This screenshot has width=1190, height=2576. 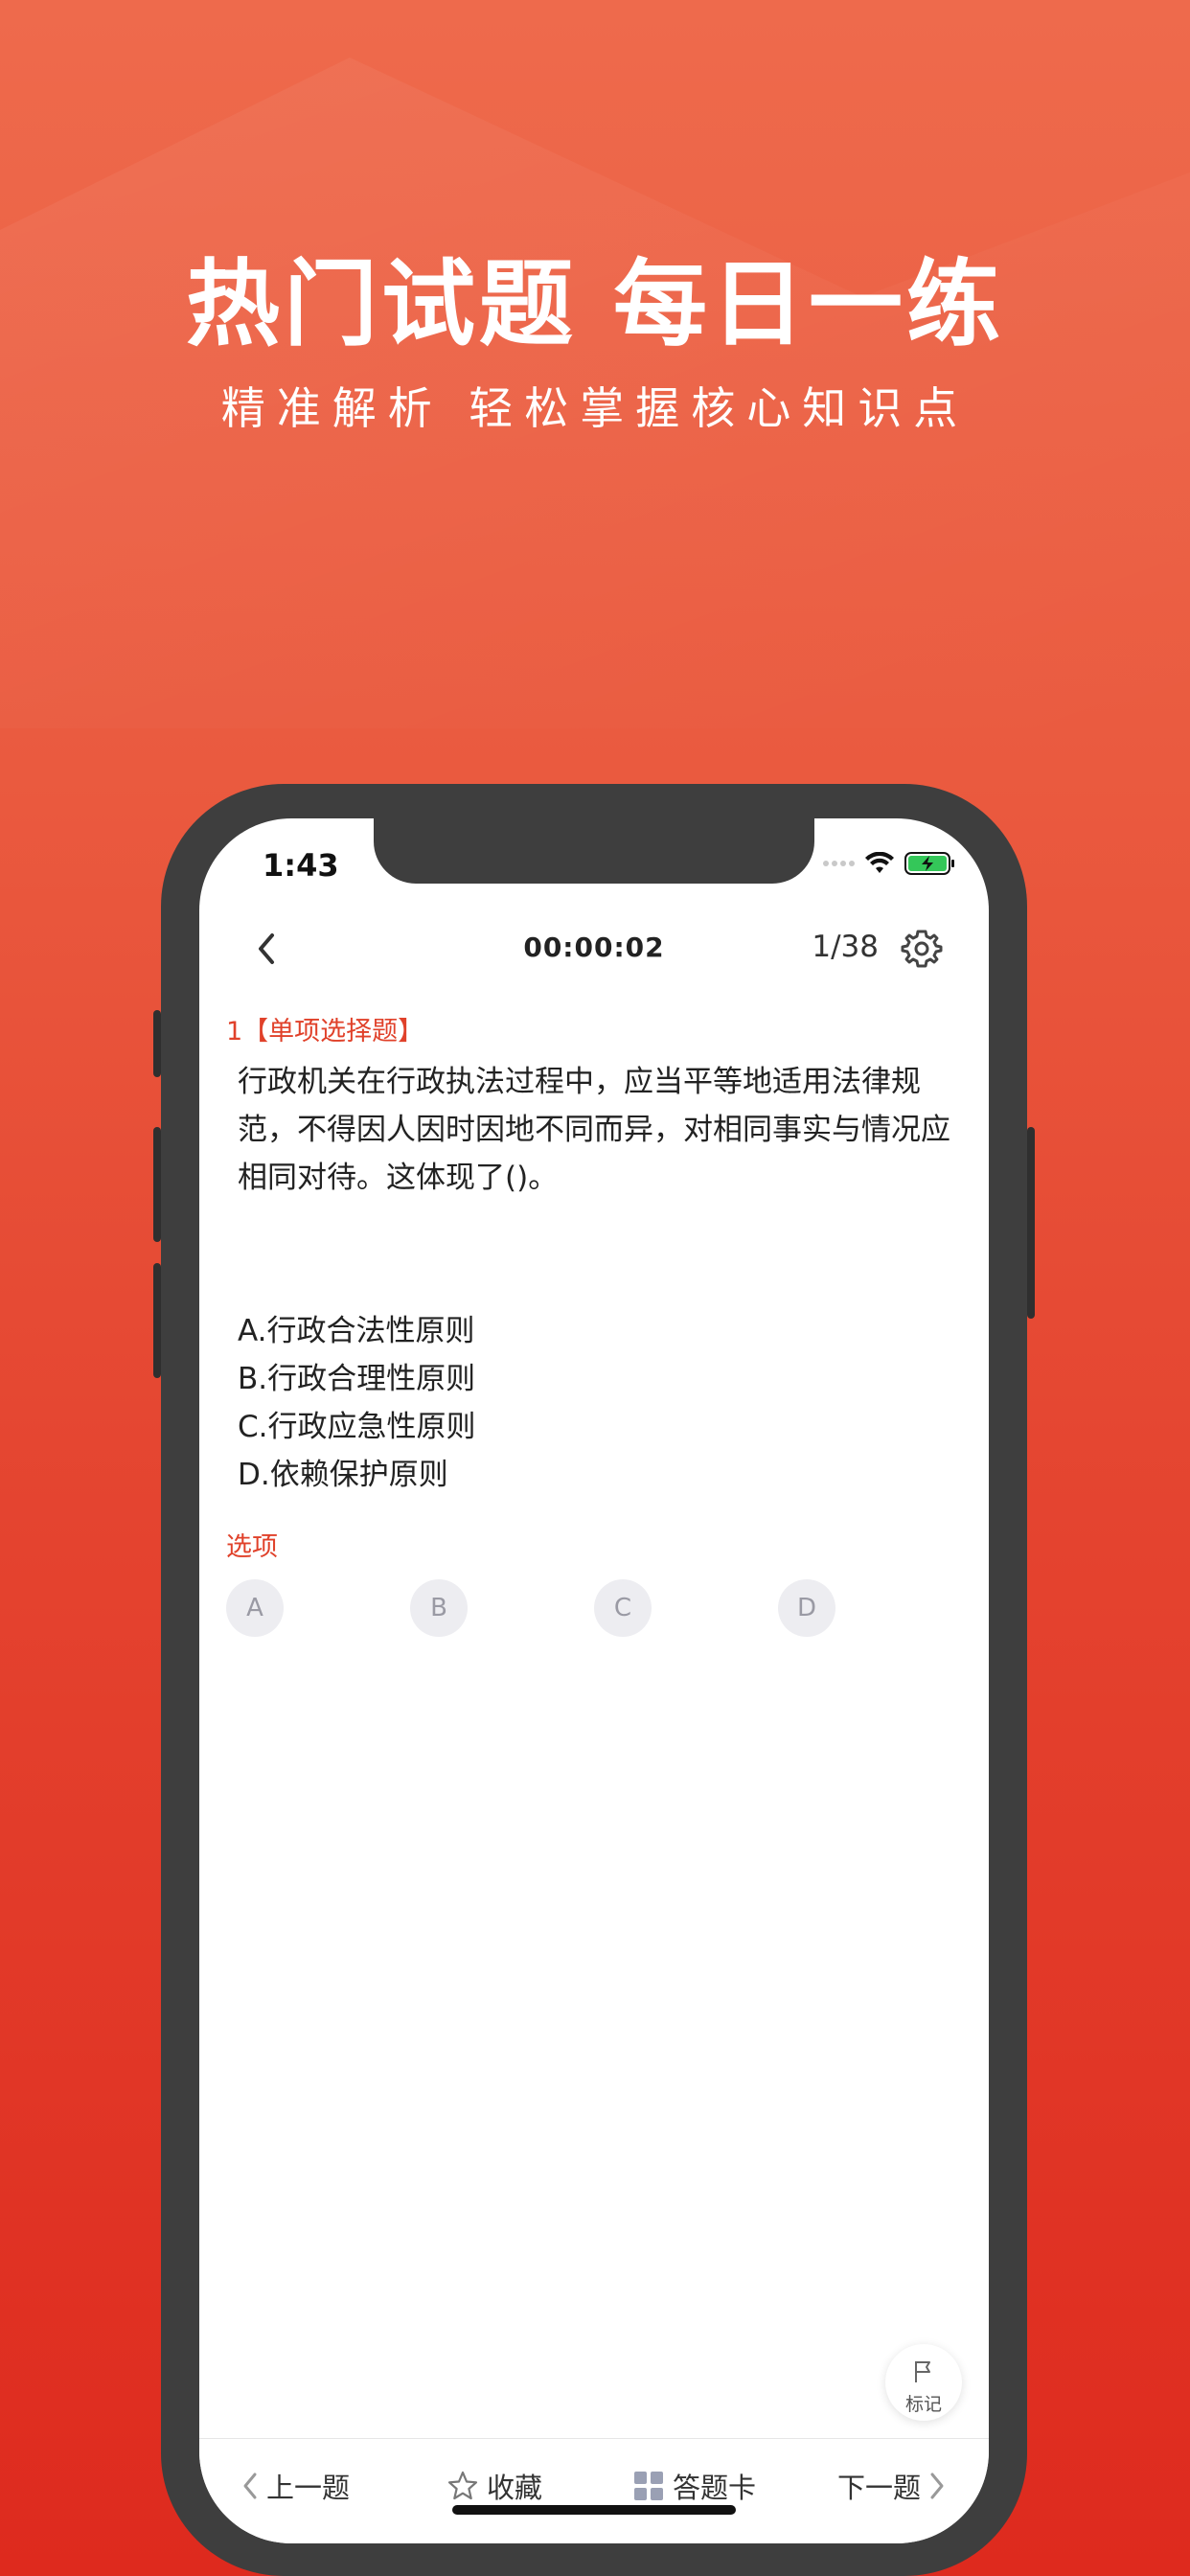 I want to click on chevron-left-icon, so click(x=250, y=2486).